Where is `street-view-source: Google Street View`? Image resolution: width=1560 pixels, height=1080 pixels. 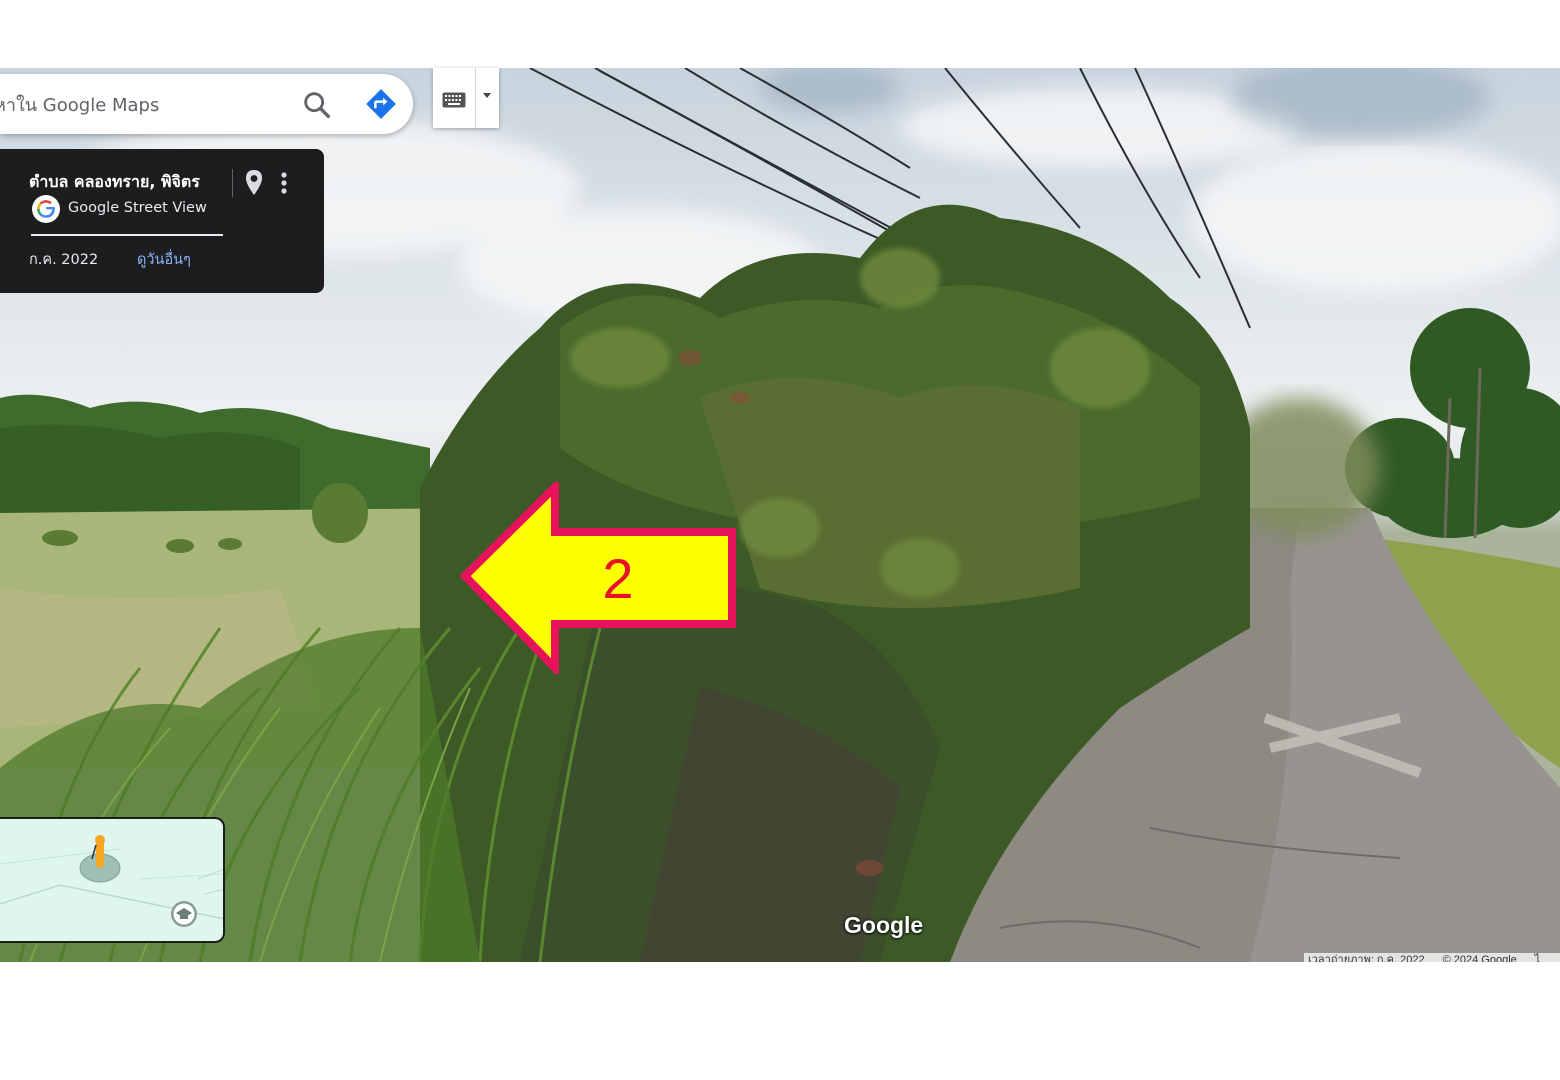 street-view-source: Google Street View is located at coordinates (137, 208).